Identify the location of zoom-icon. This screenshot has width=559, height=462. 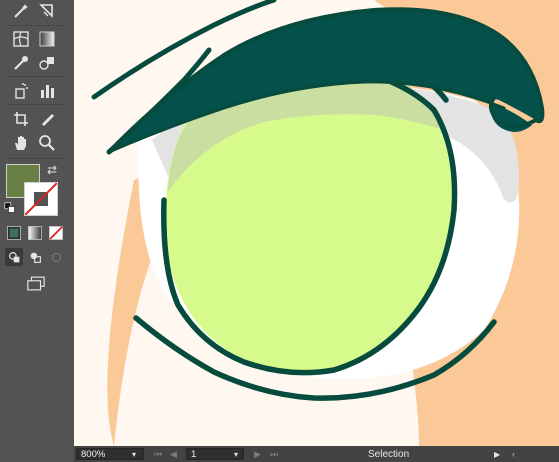
(47, 143).